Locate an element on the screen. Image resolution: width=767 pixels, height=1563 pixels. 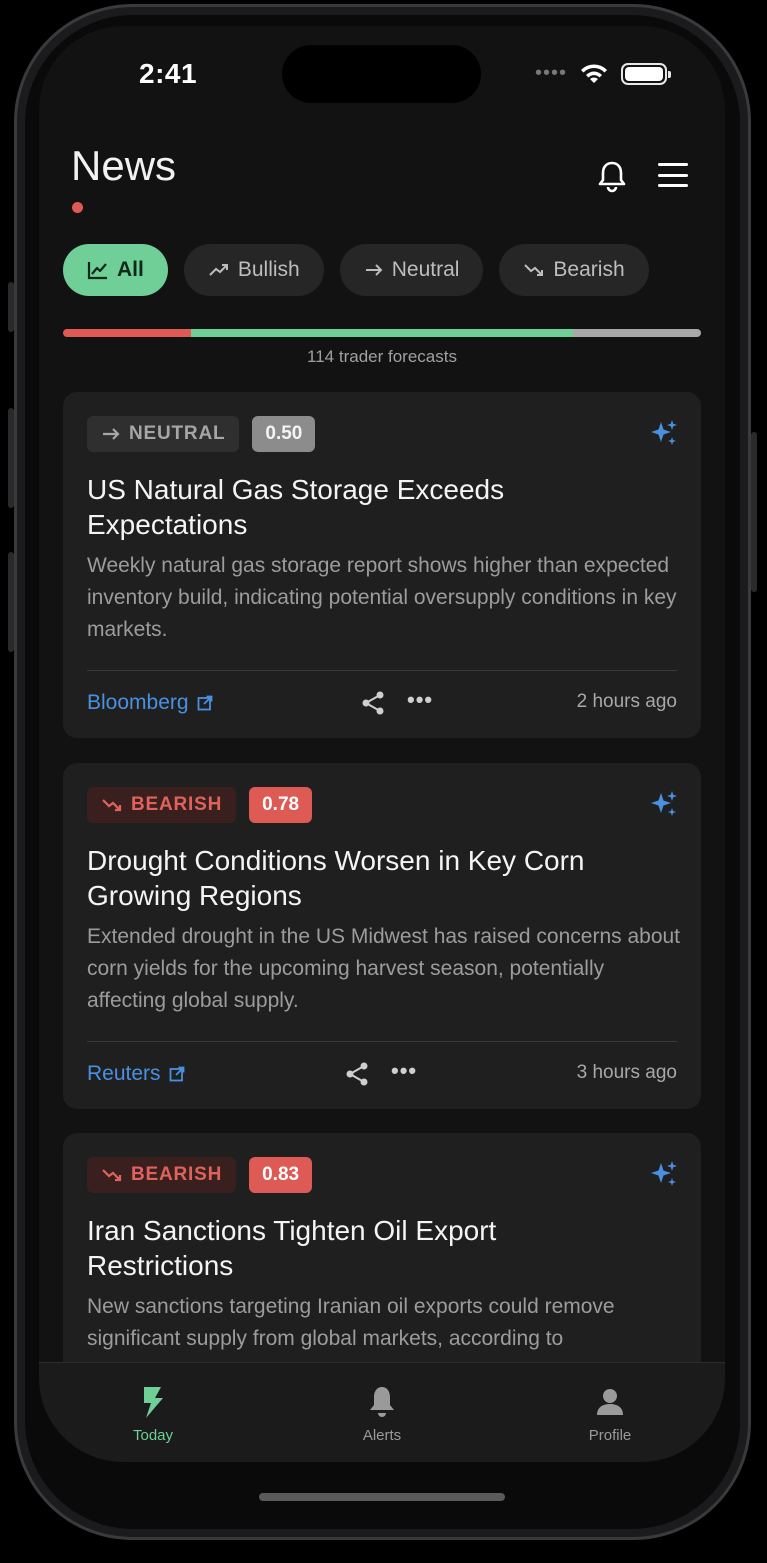
bolt-icon is located at coordinates (153, 1402).